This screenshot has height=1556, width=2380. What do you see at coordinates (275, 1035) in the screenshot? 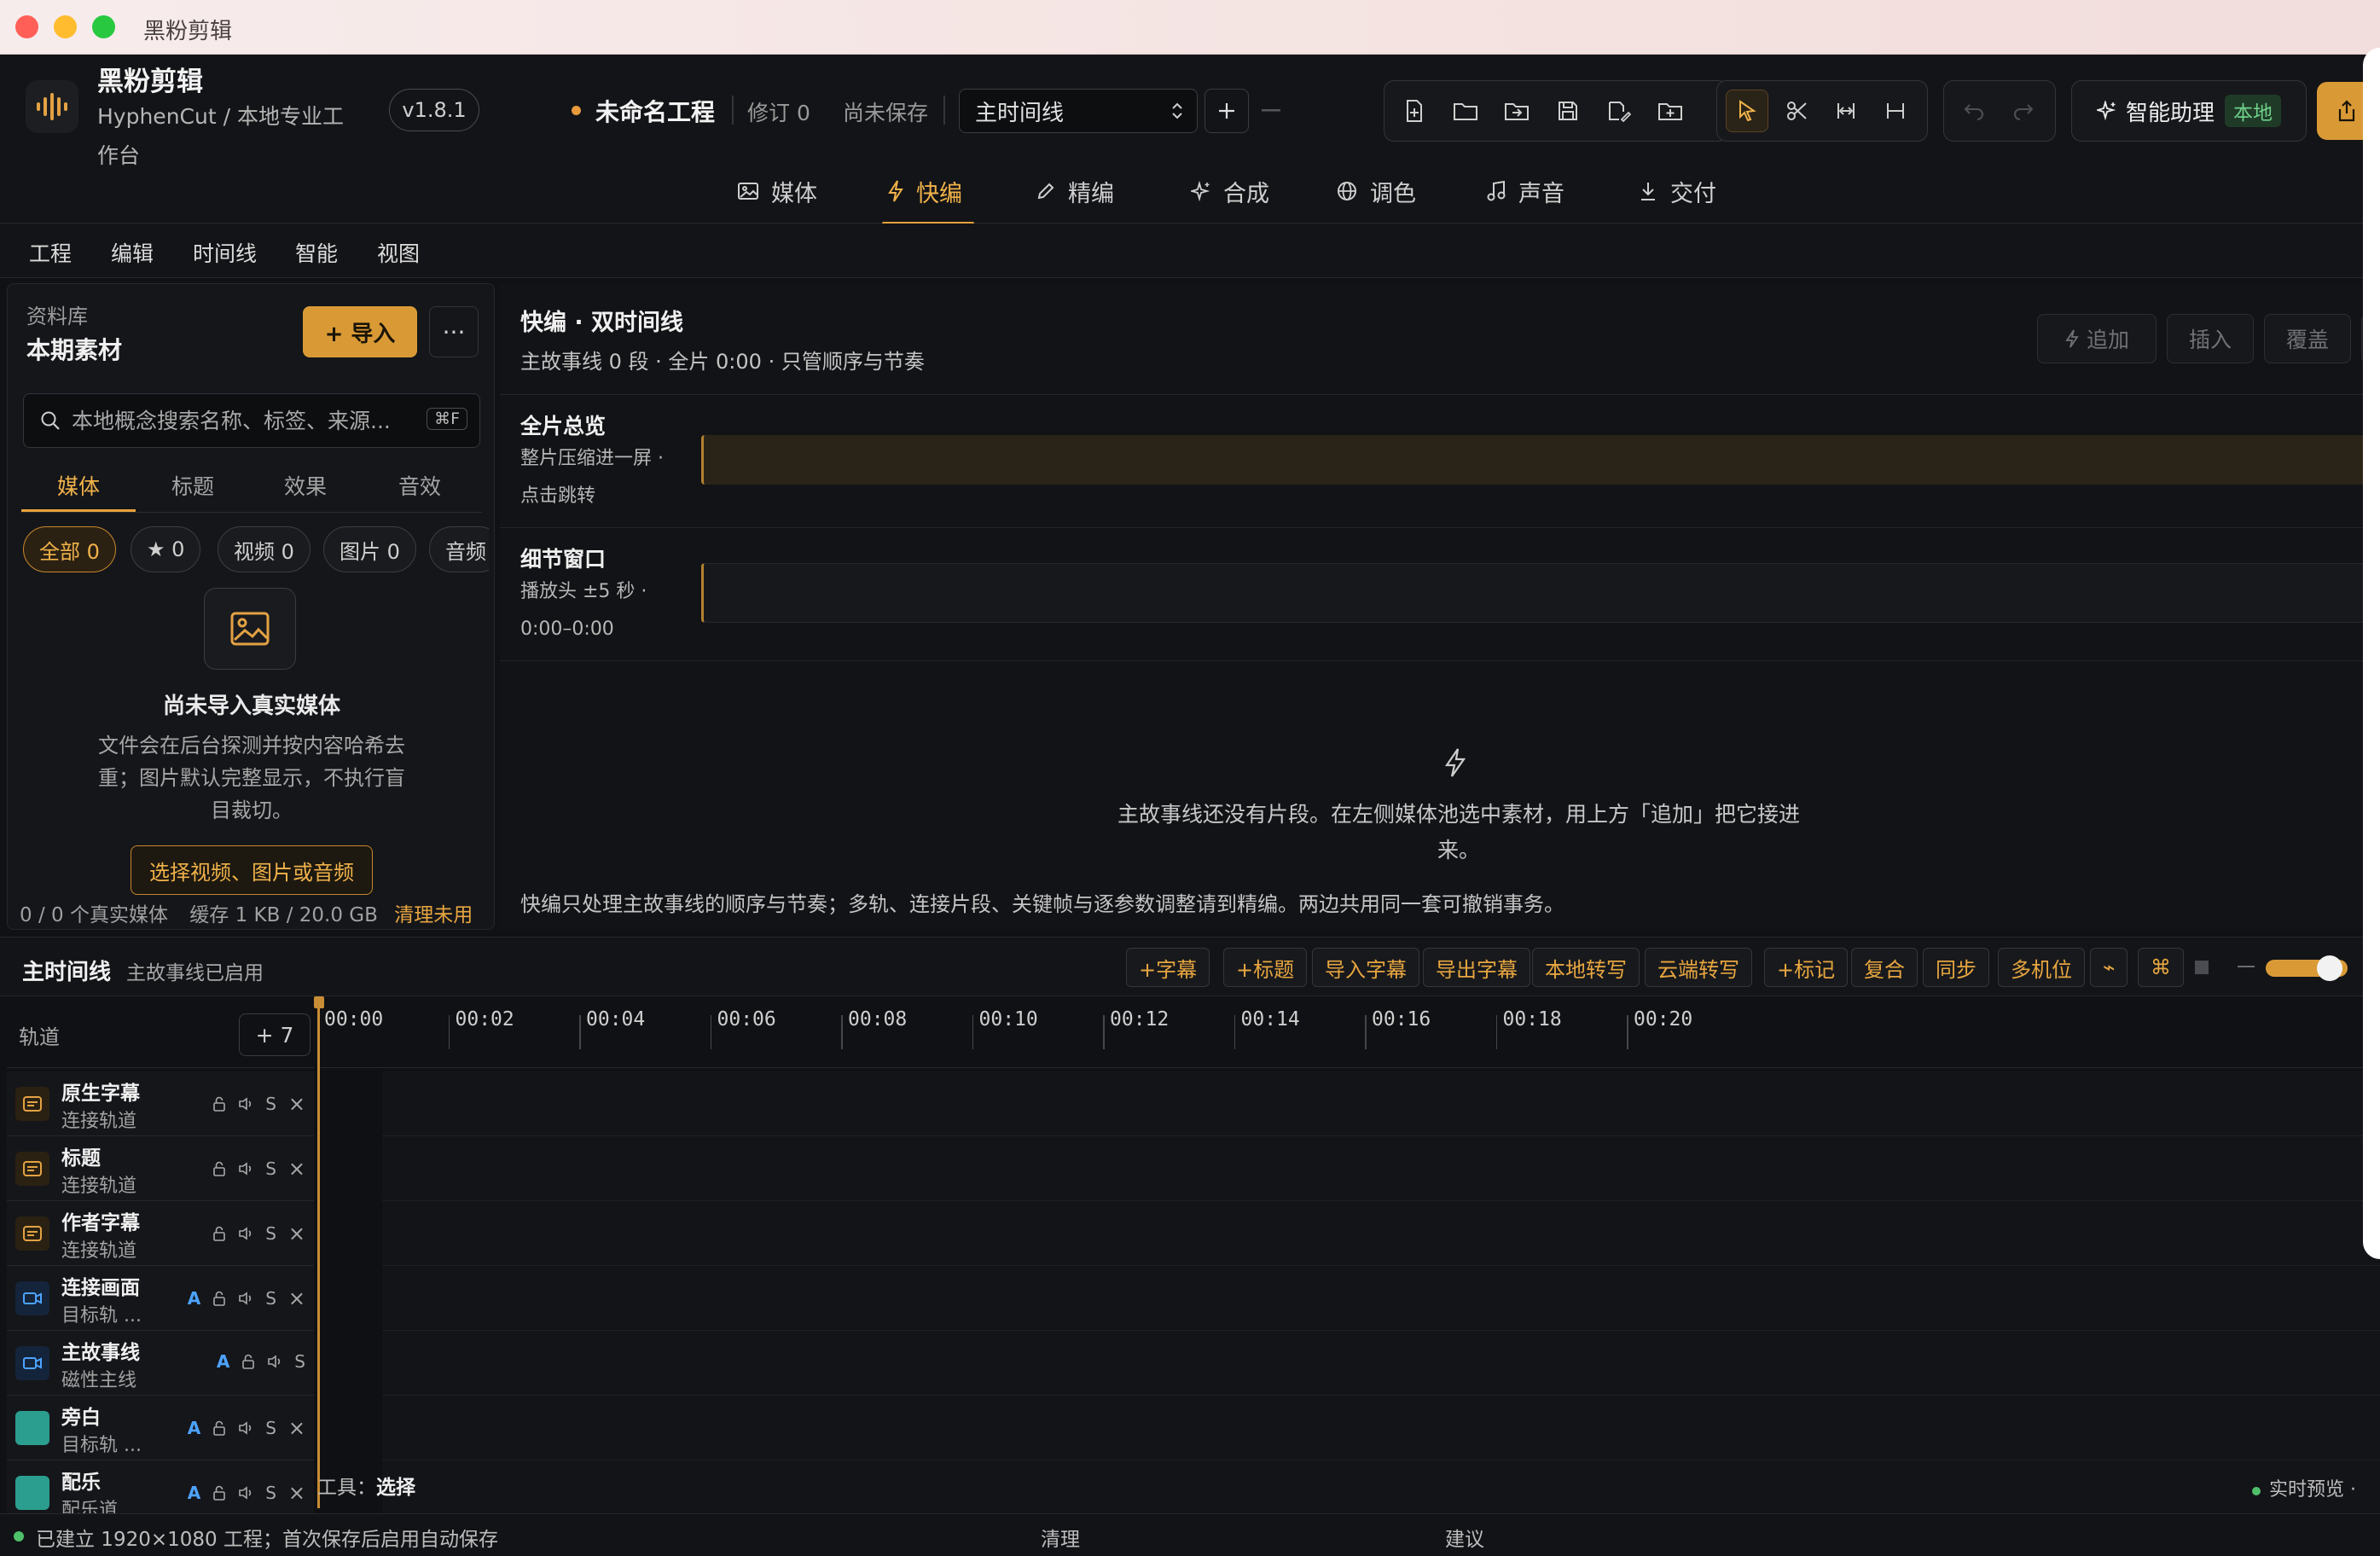
I see `add-track-button: + 7` at bounding box center [275, 1035].